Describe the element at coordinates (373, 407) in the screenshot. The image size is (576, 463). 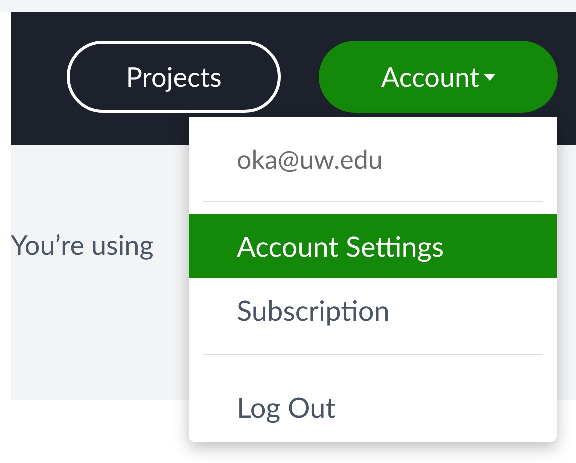
I see `menu-item: Log Out` at that location.